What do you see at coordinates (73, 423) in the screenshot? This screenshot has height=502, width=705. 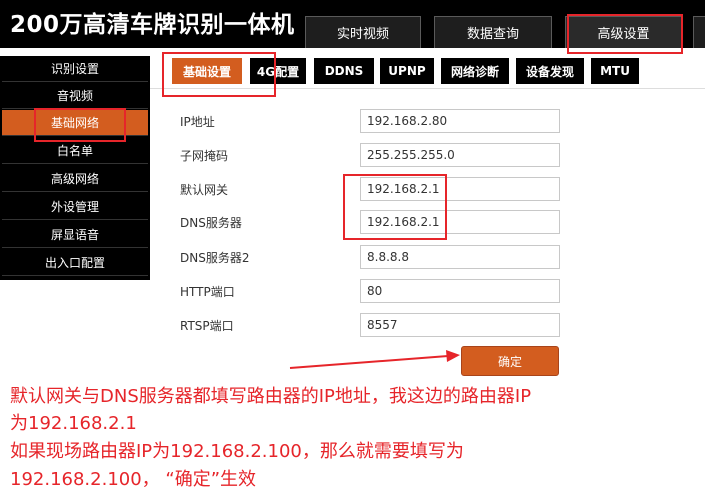 I see `annotation-line-2: 为192.168.2.1` at bounding box center [73, 423].